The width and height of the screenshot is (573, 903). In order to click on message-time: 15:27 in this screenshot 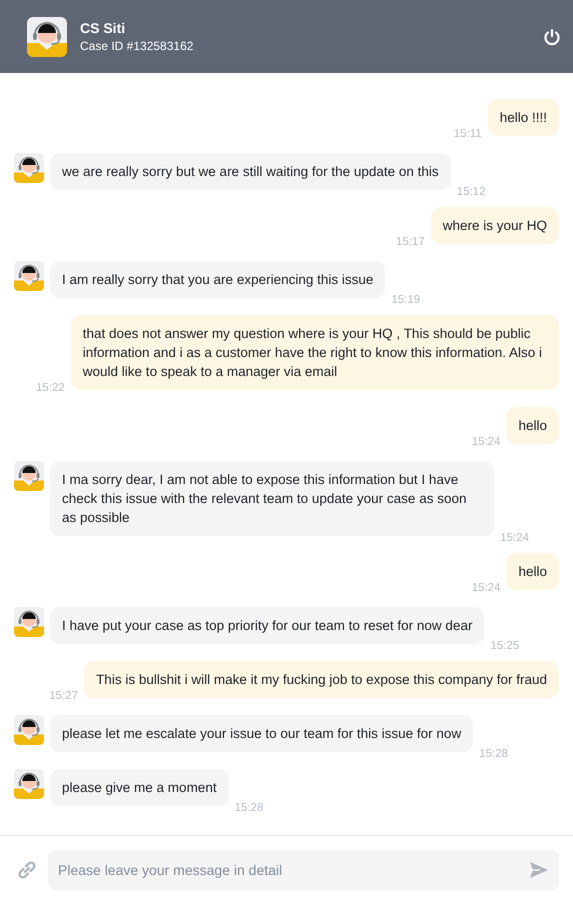, I will do `click(63, 696)`.